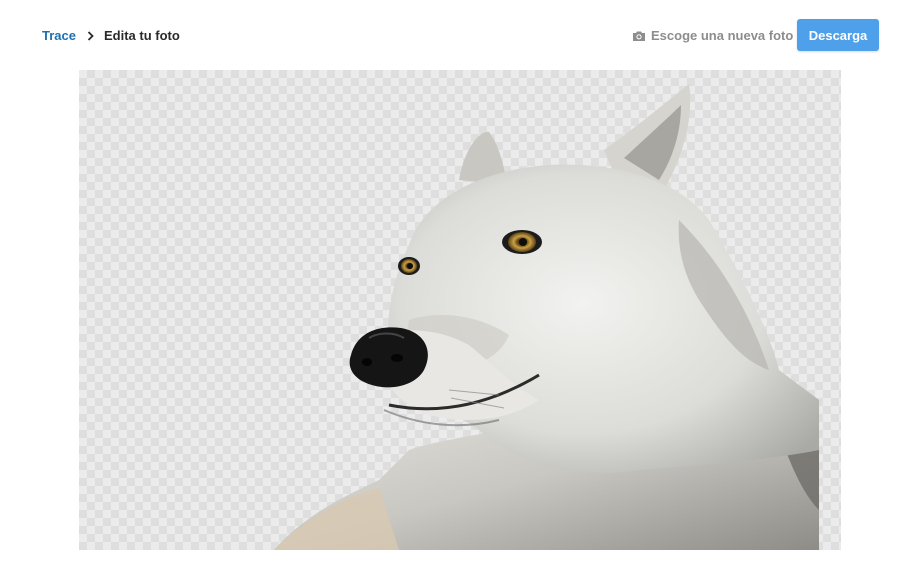 This screenshot has width=900, height=565. I want to click on chevron-right-icon, so click(90, 35).